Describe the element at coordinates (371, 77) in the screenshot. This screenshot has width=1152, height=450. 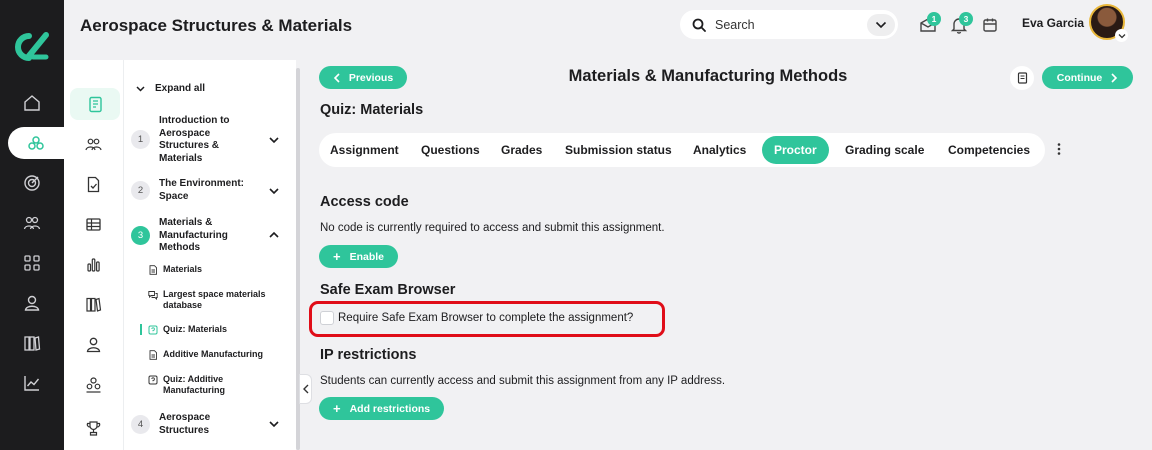
I see `previous-label: Previous` at that location.